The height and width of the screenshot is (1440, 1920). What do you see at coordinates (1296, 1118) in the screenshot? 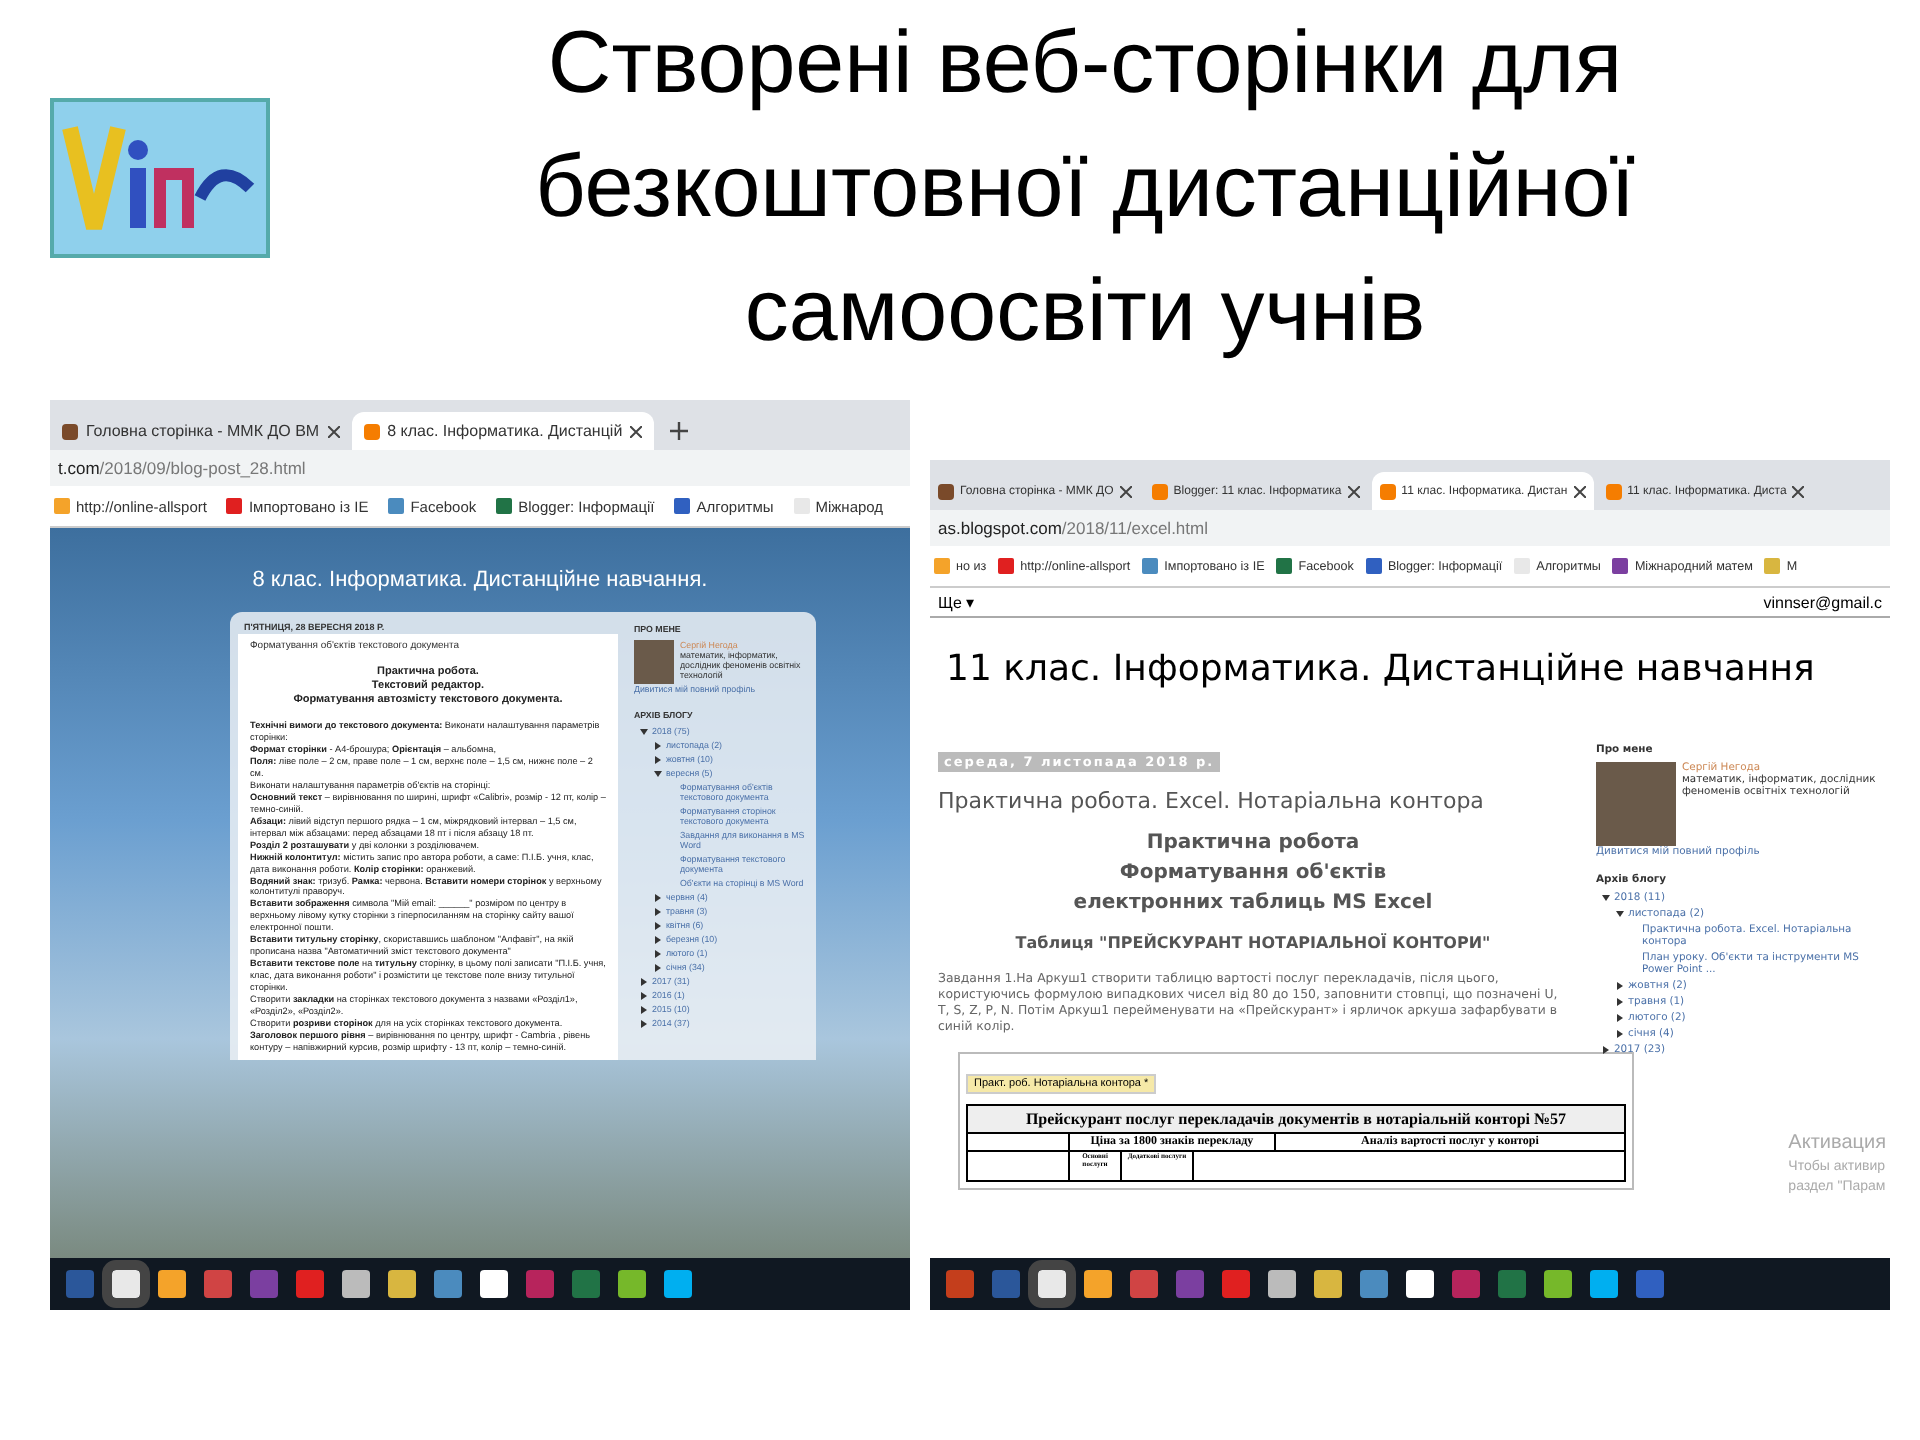
I see `spreadsheet-title: Прейскурант послуг перекладачів документів в нотаріальній конторі №57` at bounding box center [1296, 1118].